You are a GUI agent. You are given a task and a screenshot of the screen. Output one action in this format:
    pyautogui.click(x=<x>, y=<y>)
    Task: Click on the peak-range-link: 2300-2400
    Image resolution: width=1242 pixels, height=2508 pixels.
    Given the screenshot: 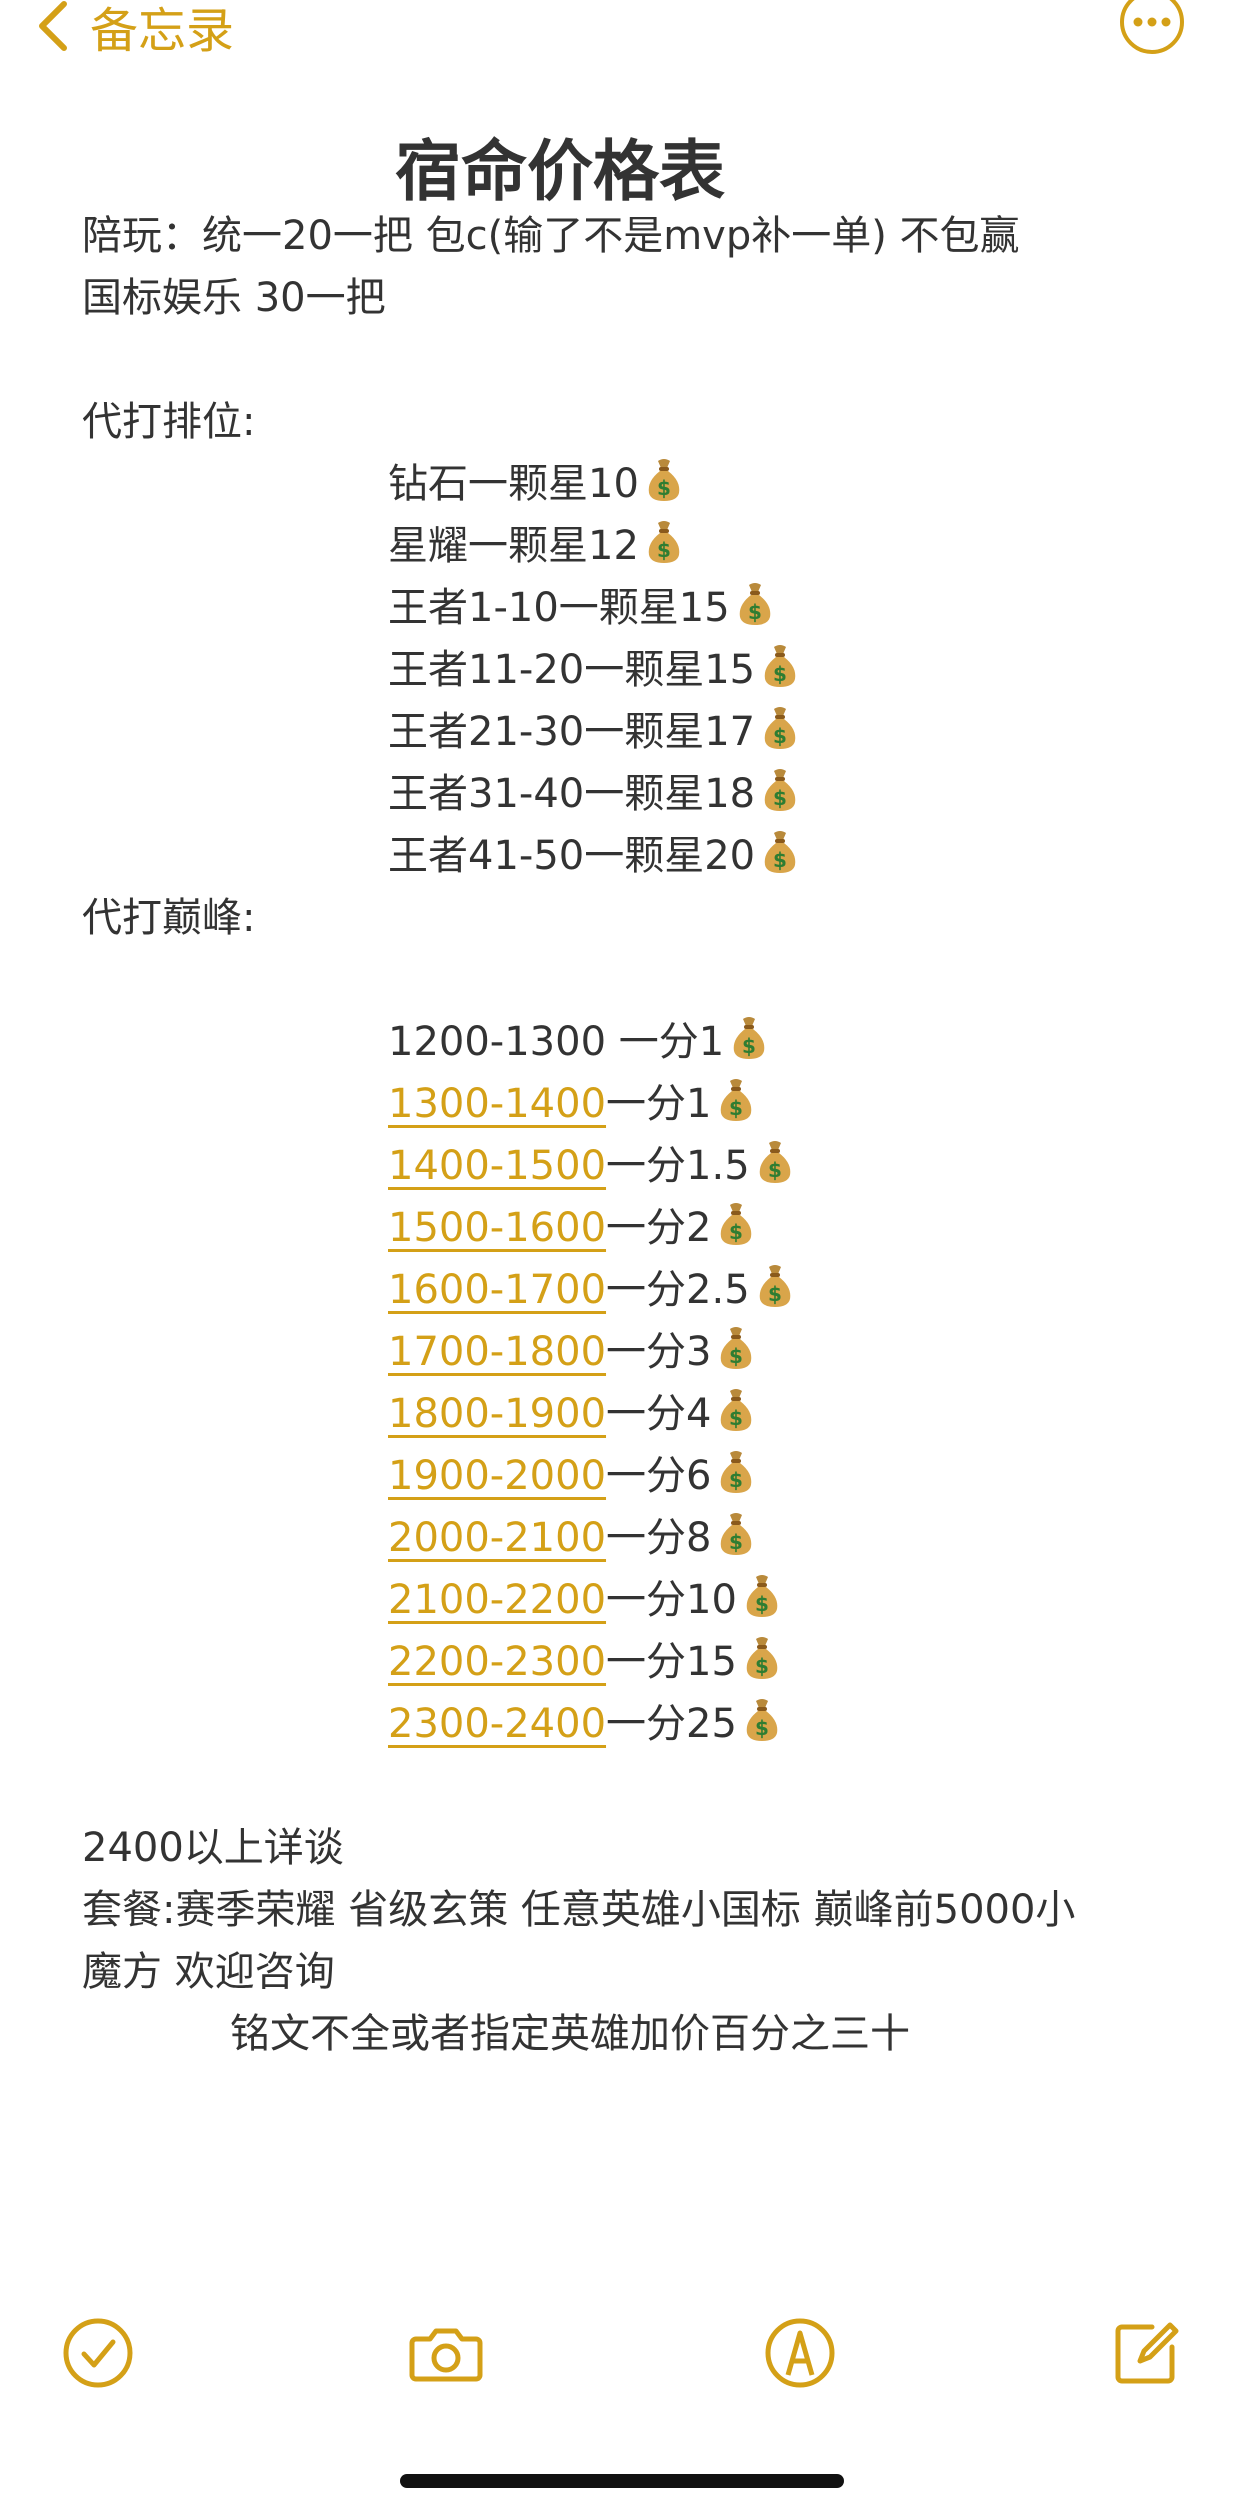 What is the action you would take?
    pyautogui.click(x=497, y=1724)
    